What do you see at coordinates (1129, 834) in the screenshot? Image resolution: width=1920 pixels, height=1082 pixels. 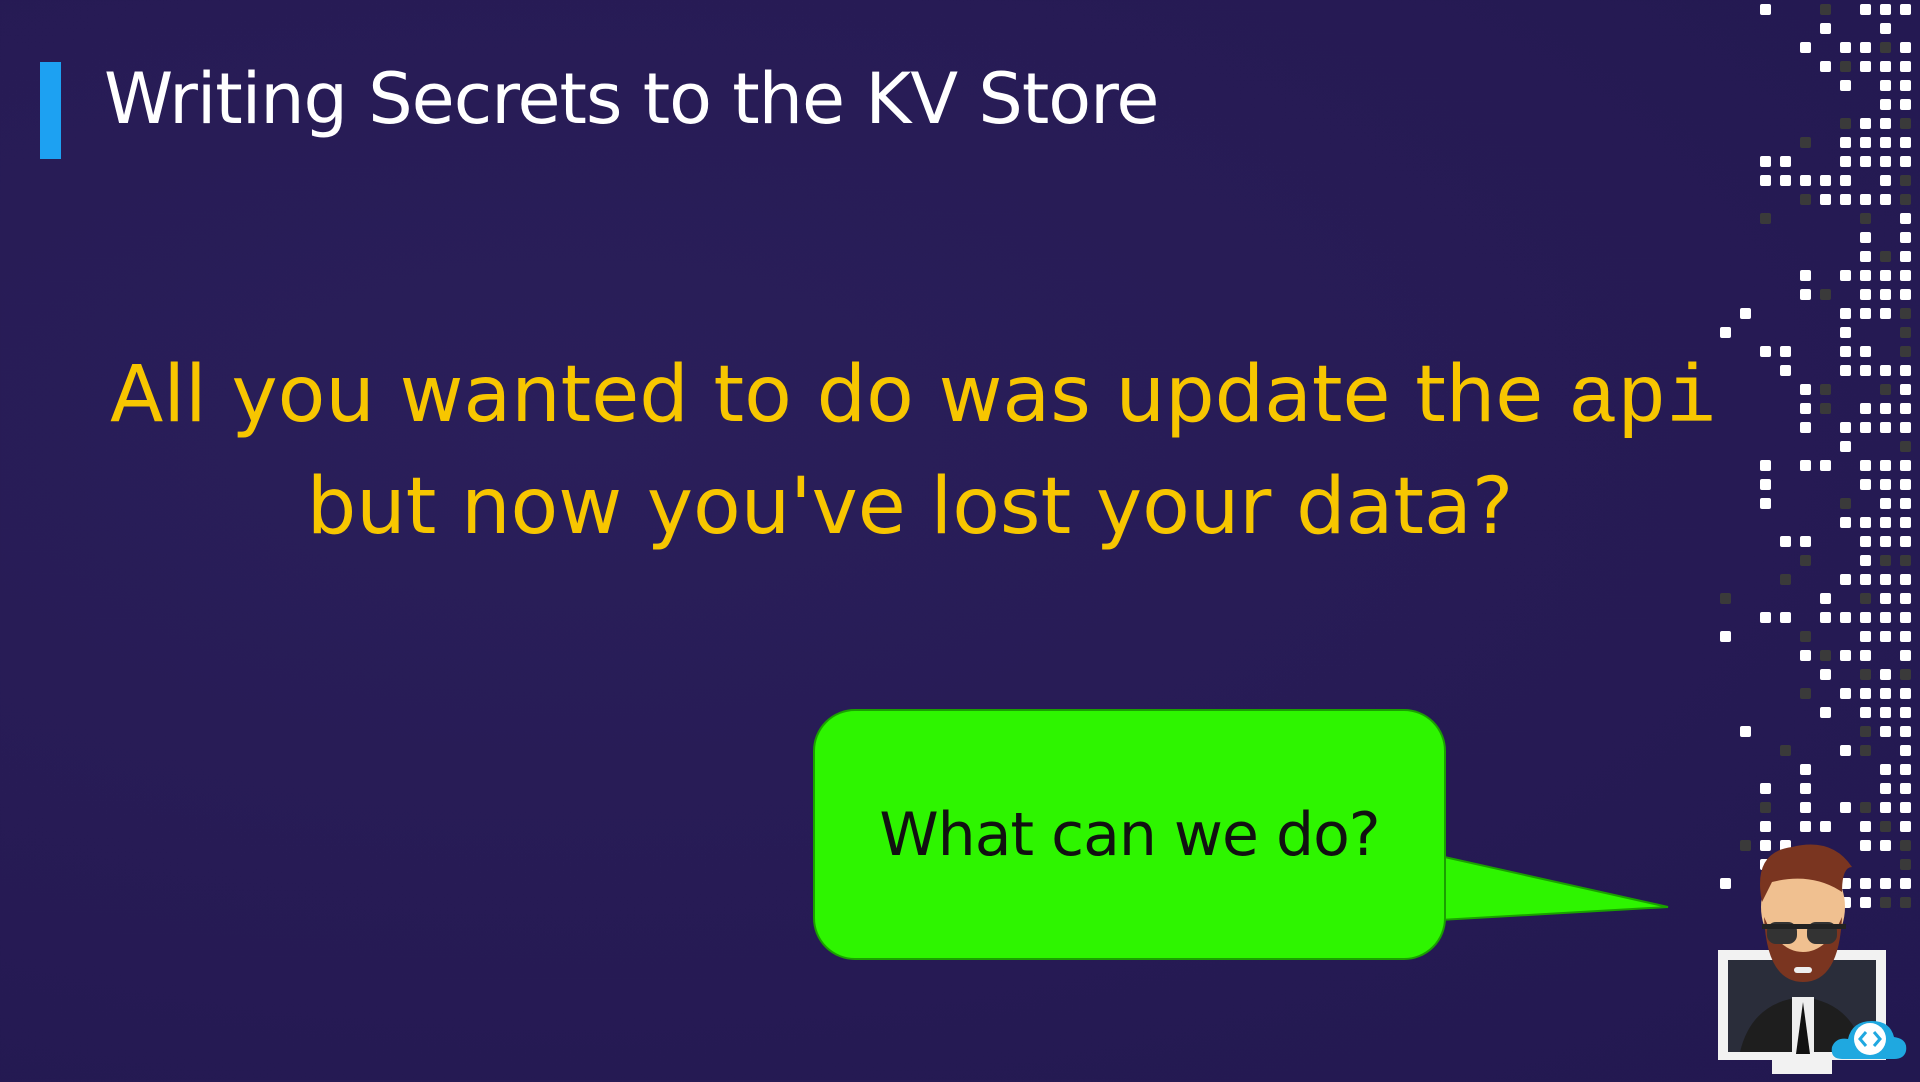 I see `speech-bubble-text: What can we do?` at bounding box center [1129, 834].